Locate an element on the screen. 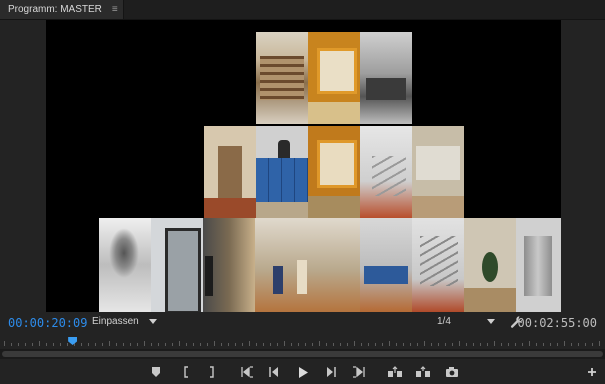  button-editor-icon is located at coordinates (592, 372).